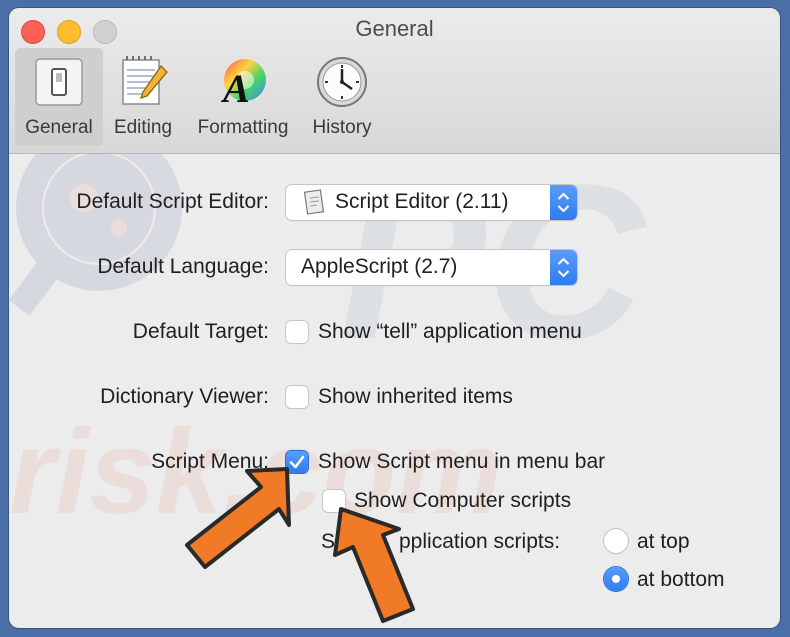 This screenshot has height=637, width=790. I want to click on default-script-editor-popup: Script Editor (2.11), so click(431, 202).